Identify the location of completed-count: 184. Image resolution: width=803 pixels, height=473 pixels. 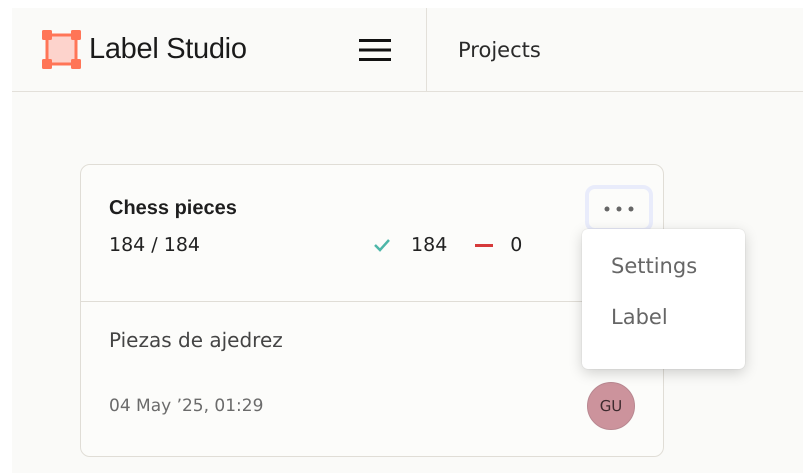
(429, 245).